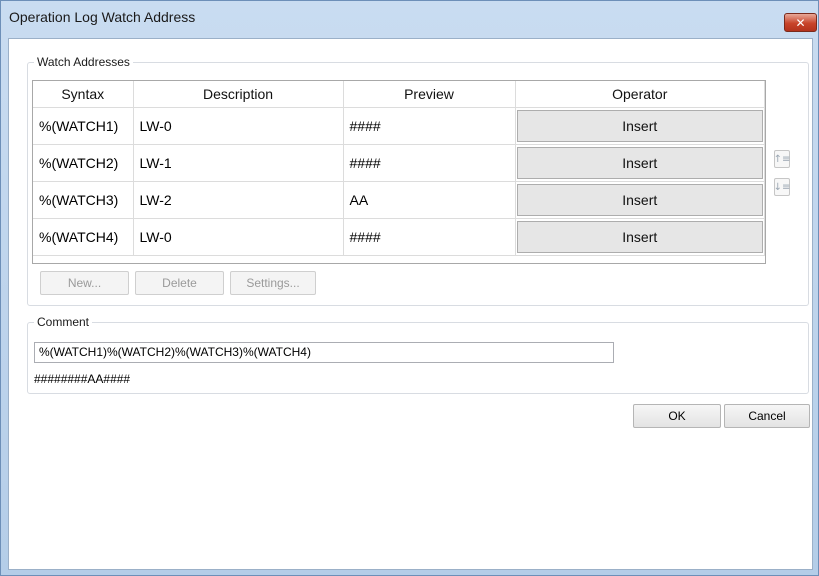 The height and width of the screenshot is (576, 819). I want to click on delete-button: Delete, so click(179, 283).